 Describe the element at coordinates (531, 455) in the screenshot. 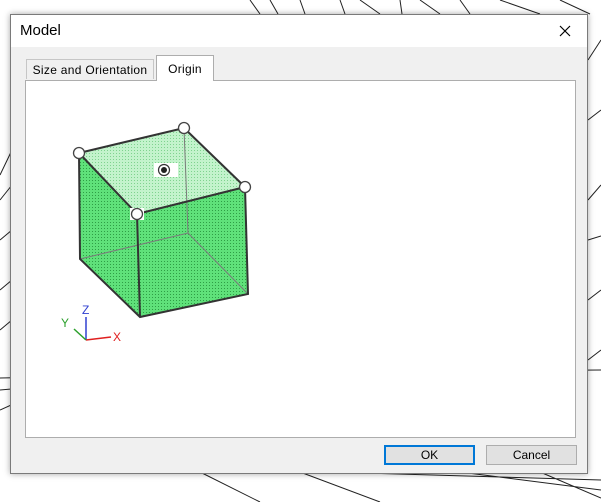

I see `cancel-button: Cancel` at that location.